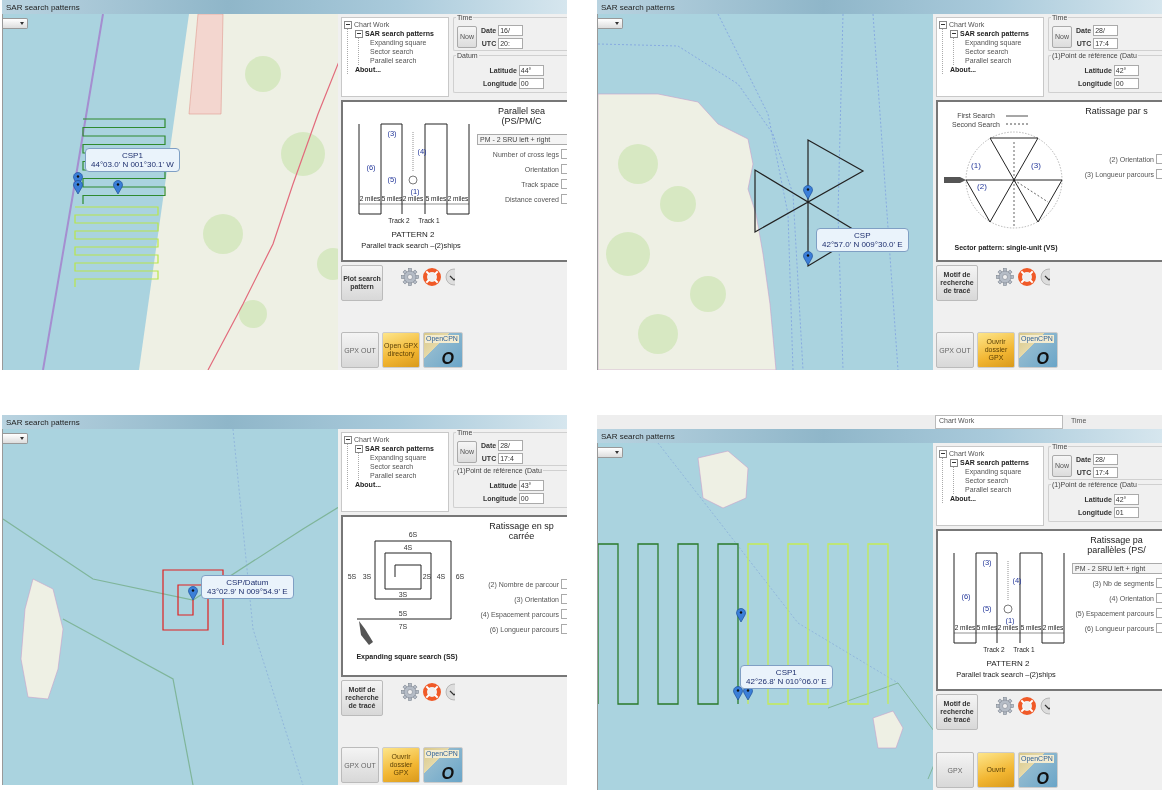  I want to click on pattern-title: Ratissage par s, so click(1116, 111).